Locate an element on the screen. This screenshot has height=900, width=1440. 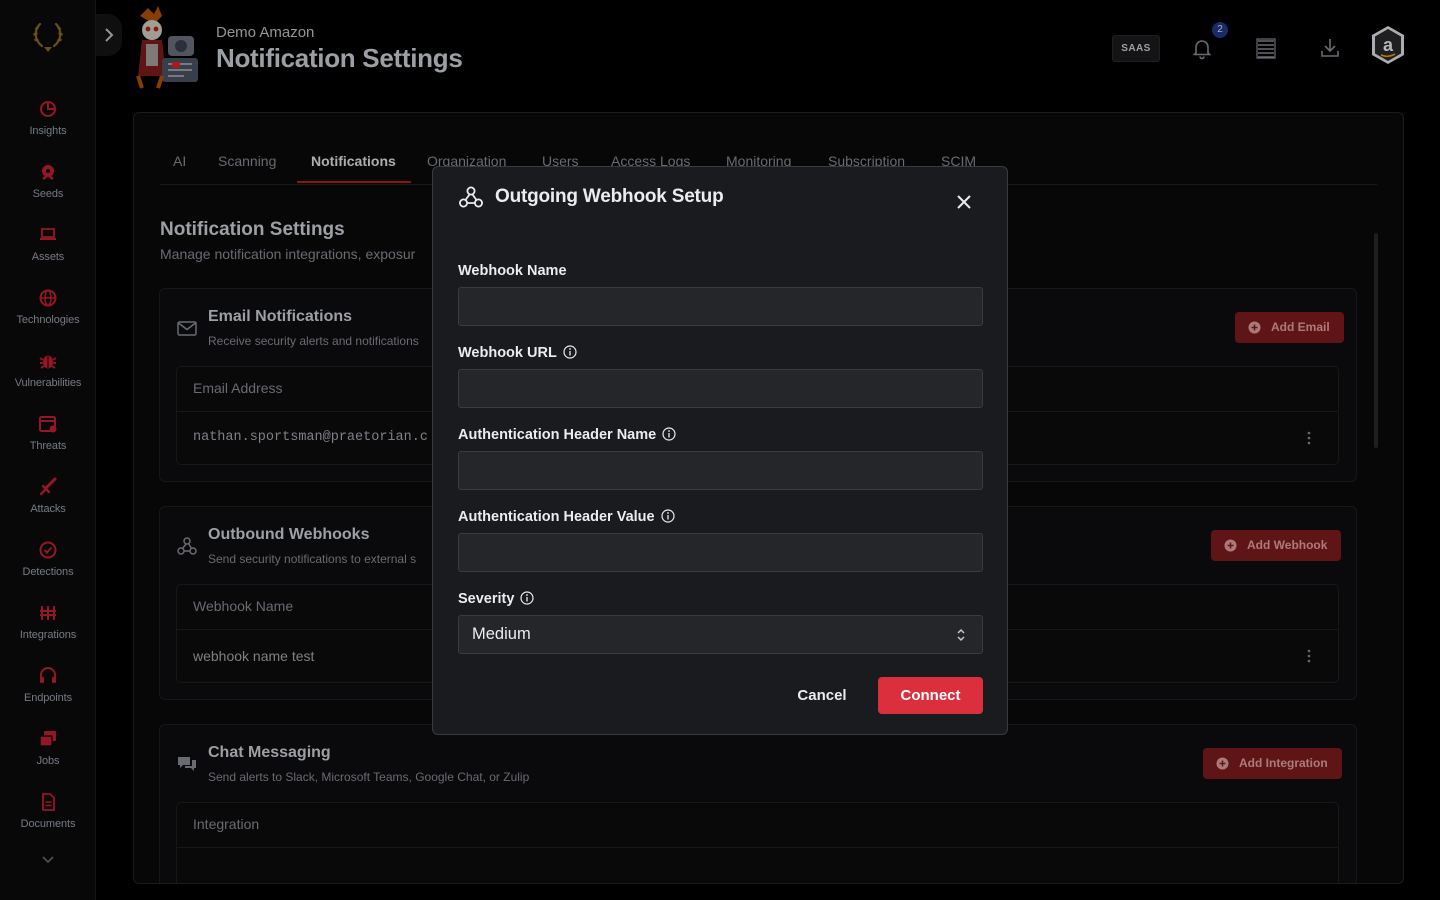
webhook-url-input is located at coordinates (720, 388).